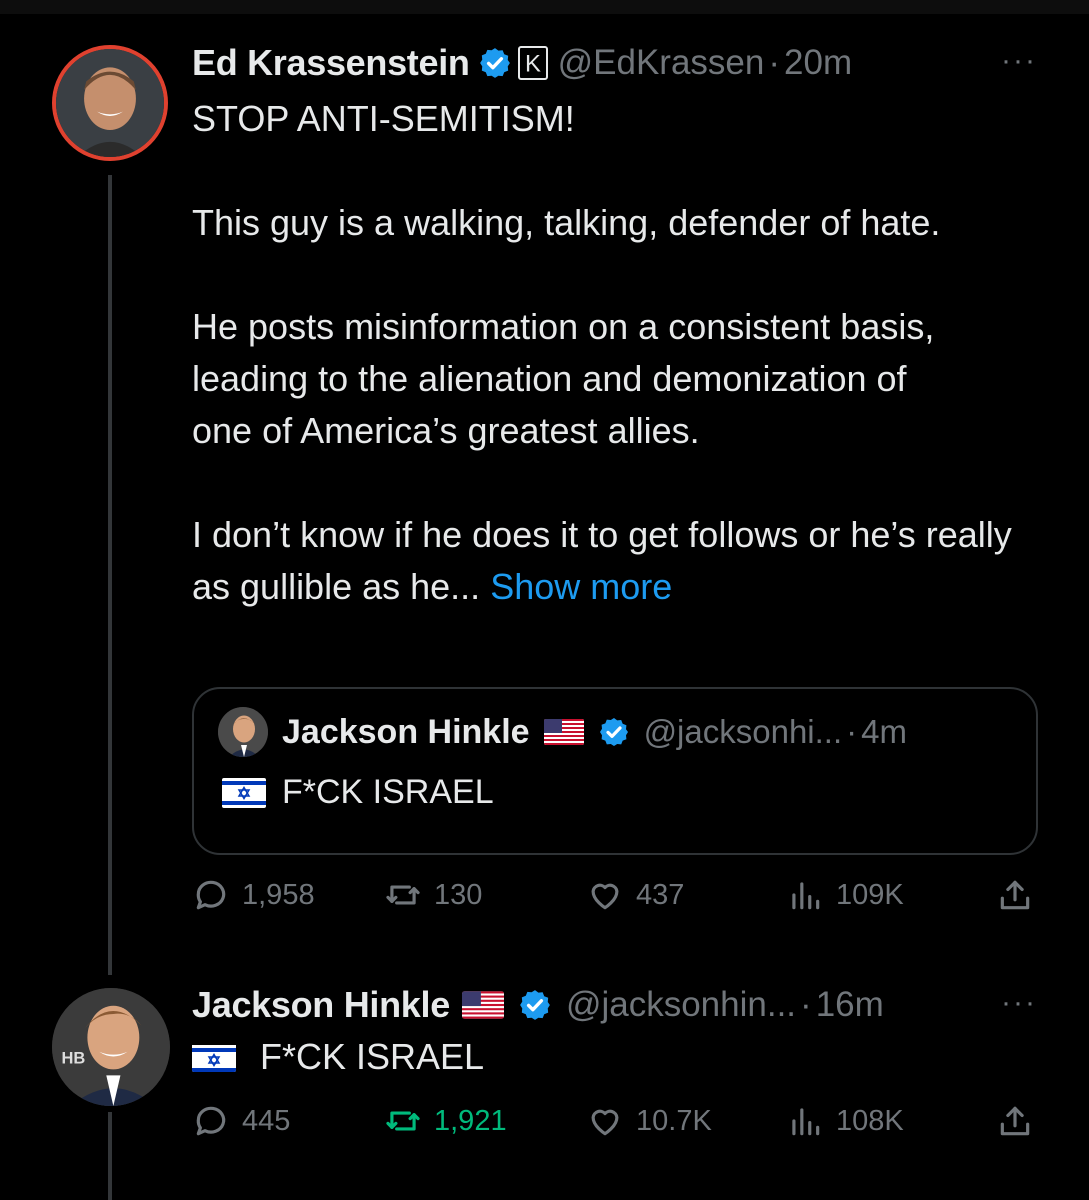  Describe the element at coordinates (870, 1120) in the screenshot. I see `view-count: 108K` at that location.